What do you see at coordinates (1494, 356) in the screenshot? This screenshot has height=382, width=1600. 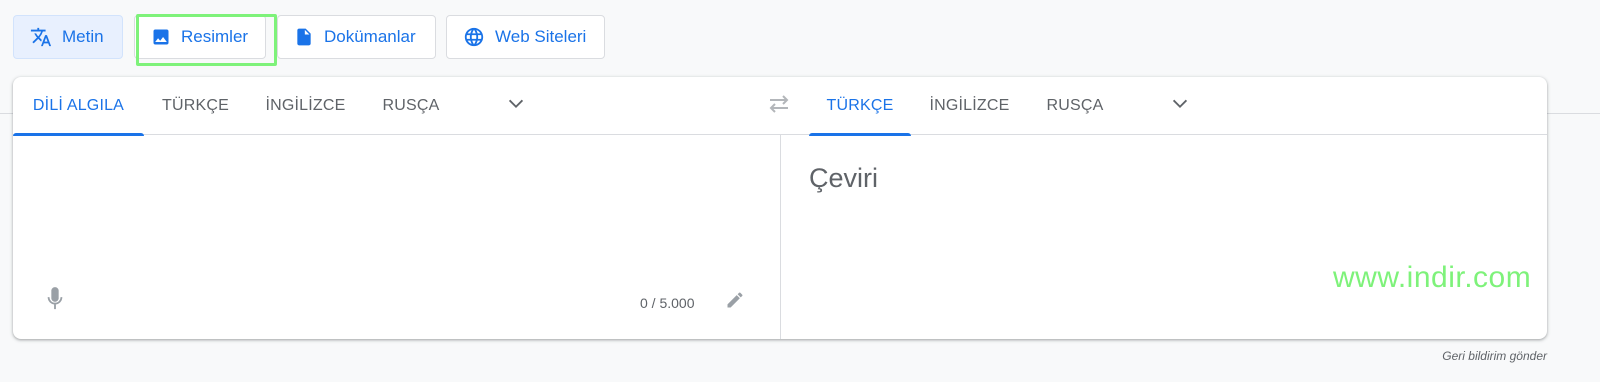 I see `send-feedback-link: Geri bildirim gönder` at bounding box center [1494, 356].